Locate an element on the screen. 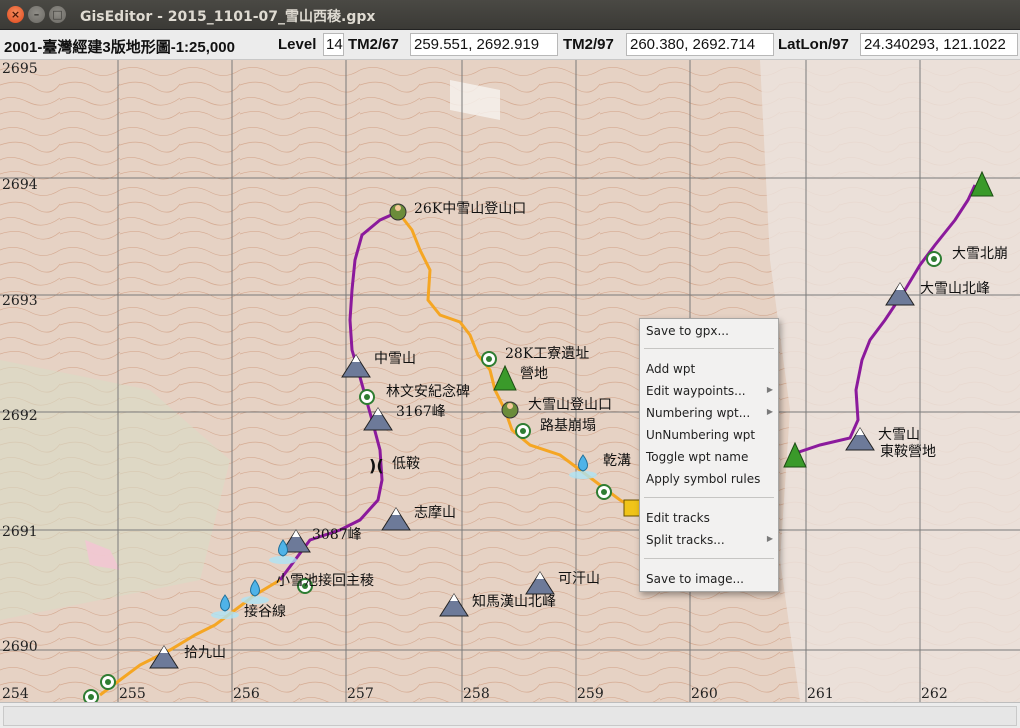  maximize-window-button: □ is located at coordinates (57, 14).